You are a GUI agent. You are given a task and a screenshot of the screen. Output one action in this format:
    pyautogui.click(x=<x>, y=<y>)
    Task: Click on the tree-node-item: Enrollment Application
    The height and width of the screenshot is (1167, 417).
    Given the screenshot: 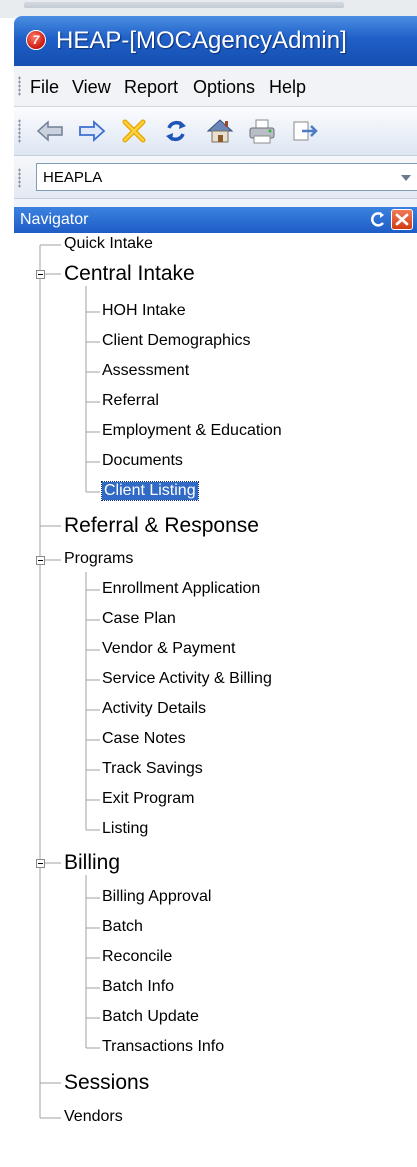 What is the action you would take?
    pyautogui.click(x=181, y=589)
    